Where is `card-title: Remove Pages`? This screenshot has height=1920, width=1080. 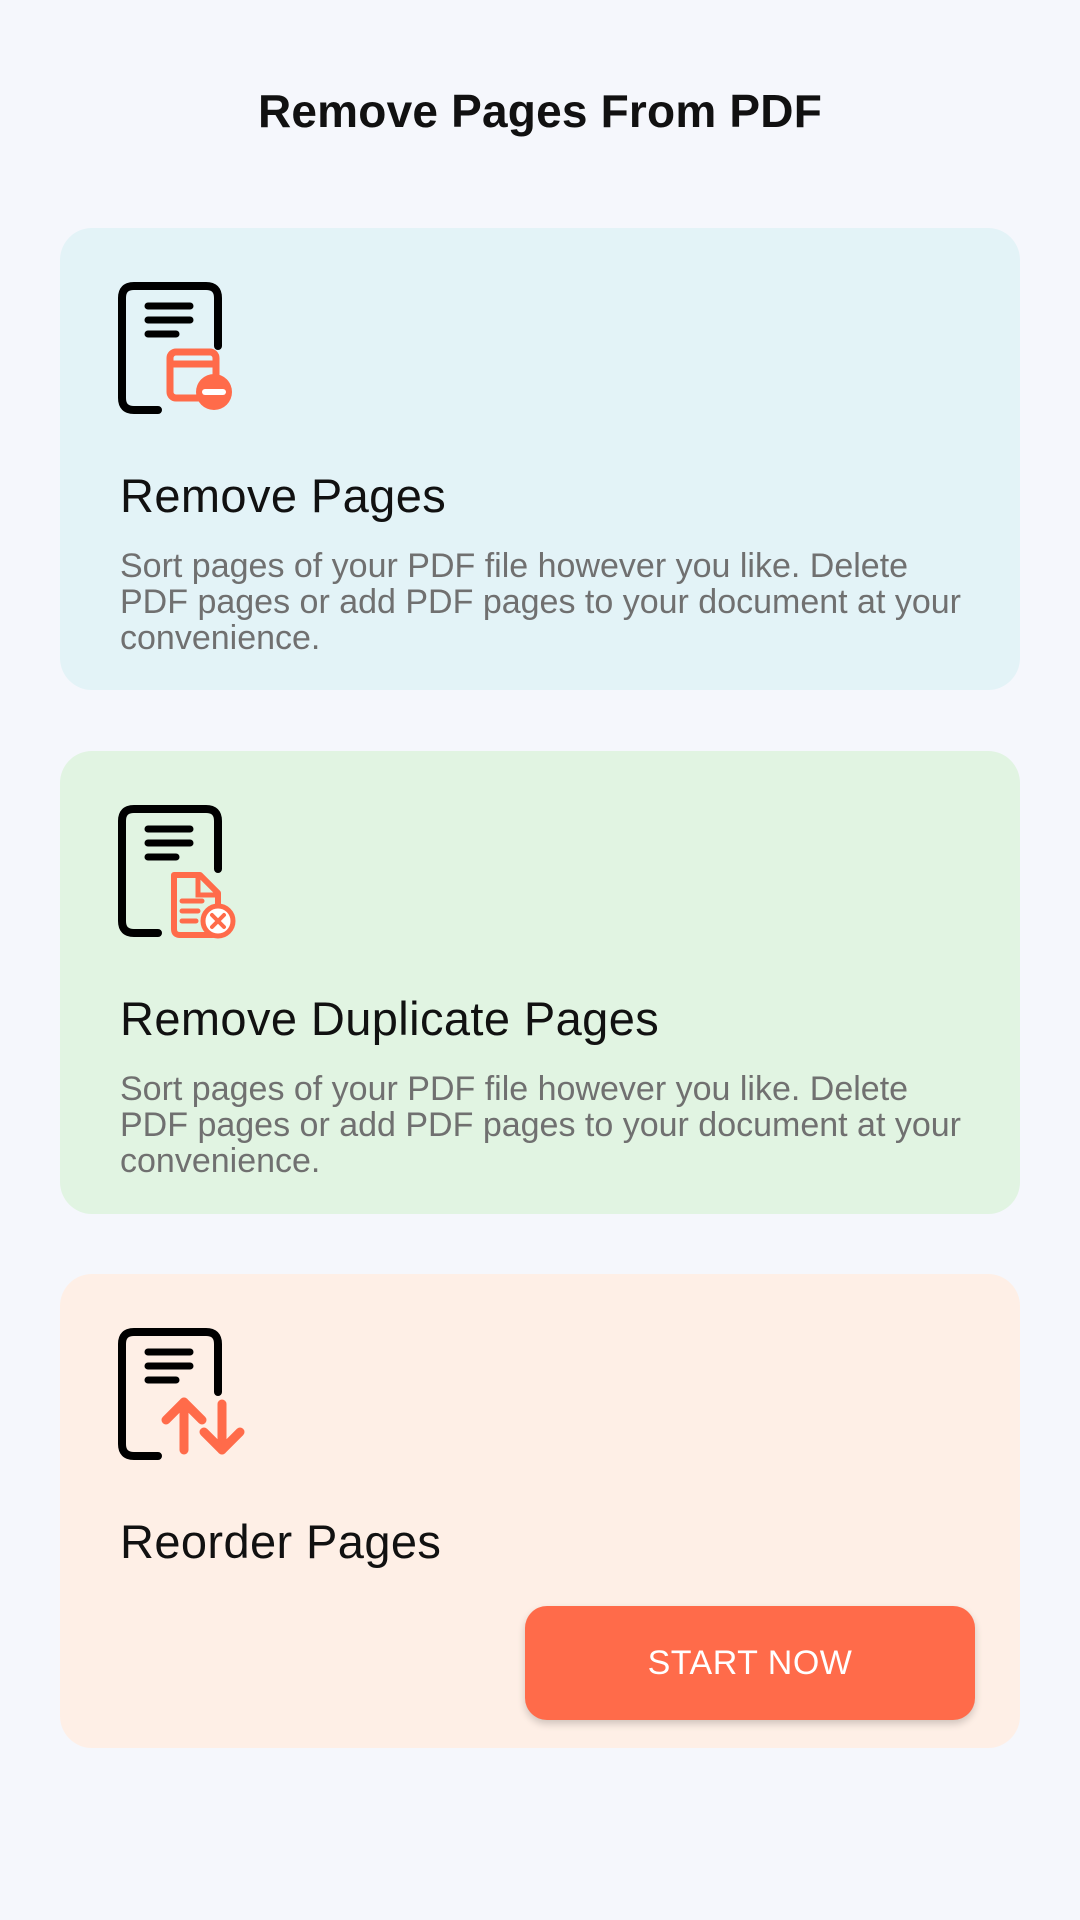
card-title: Remove Pages is located at coordinates (283, 495).